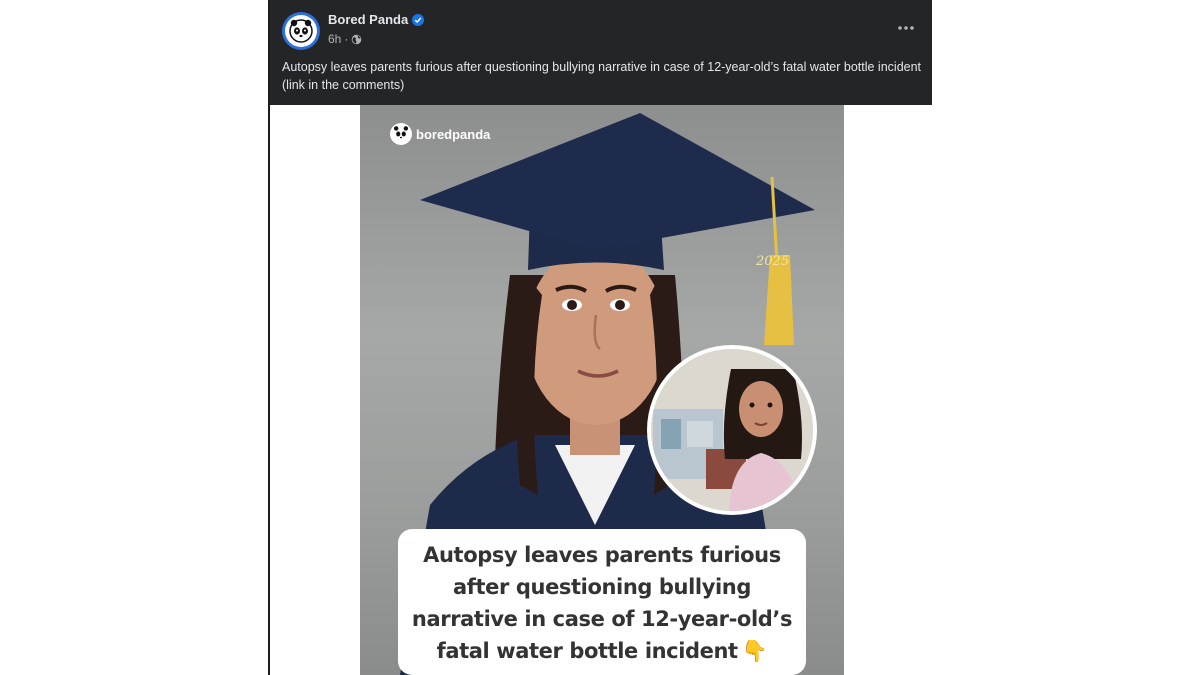  What do you see at coordinates (418, 19) in the screenshot?
I see `verified-badge-icon` at bounding box center [418, 19].